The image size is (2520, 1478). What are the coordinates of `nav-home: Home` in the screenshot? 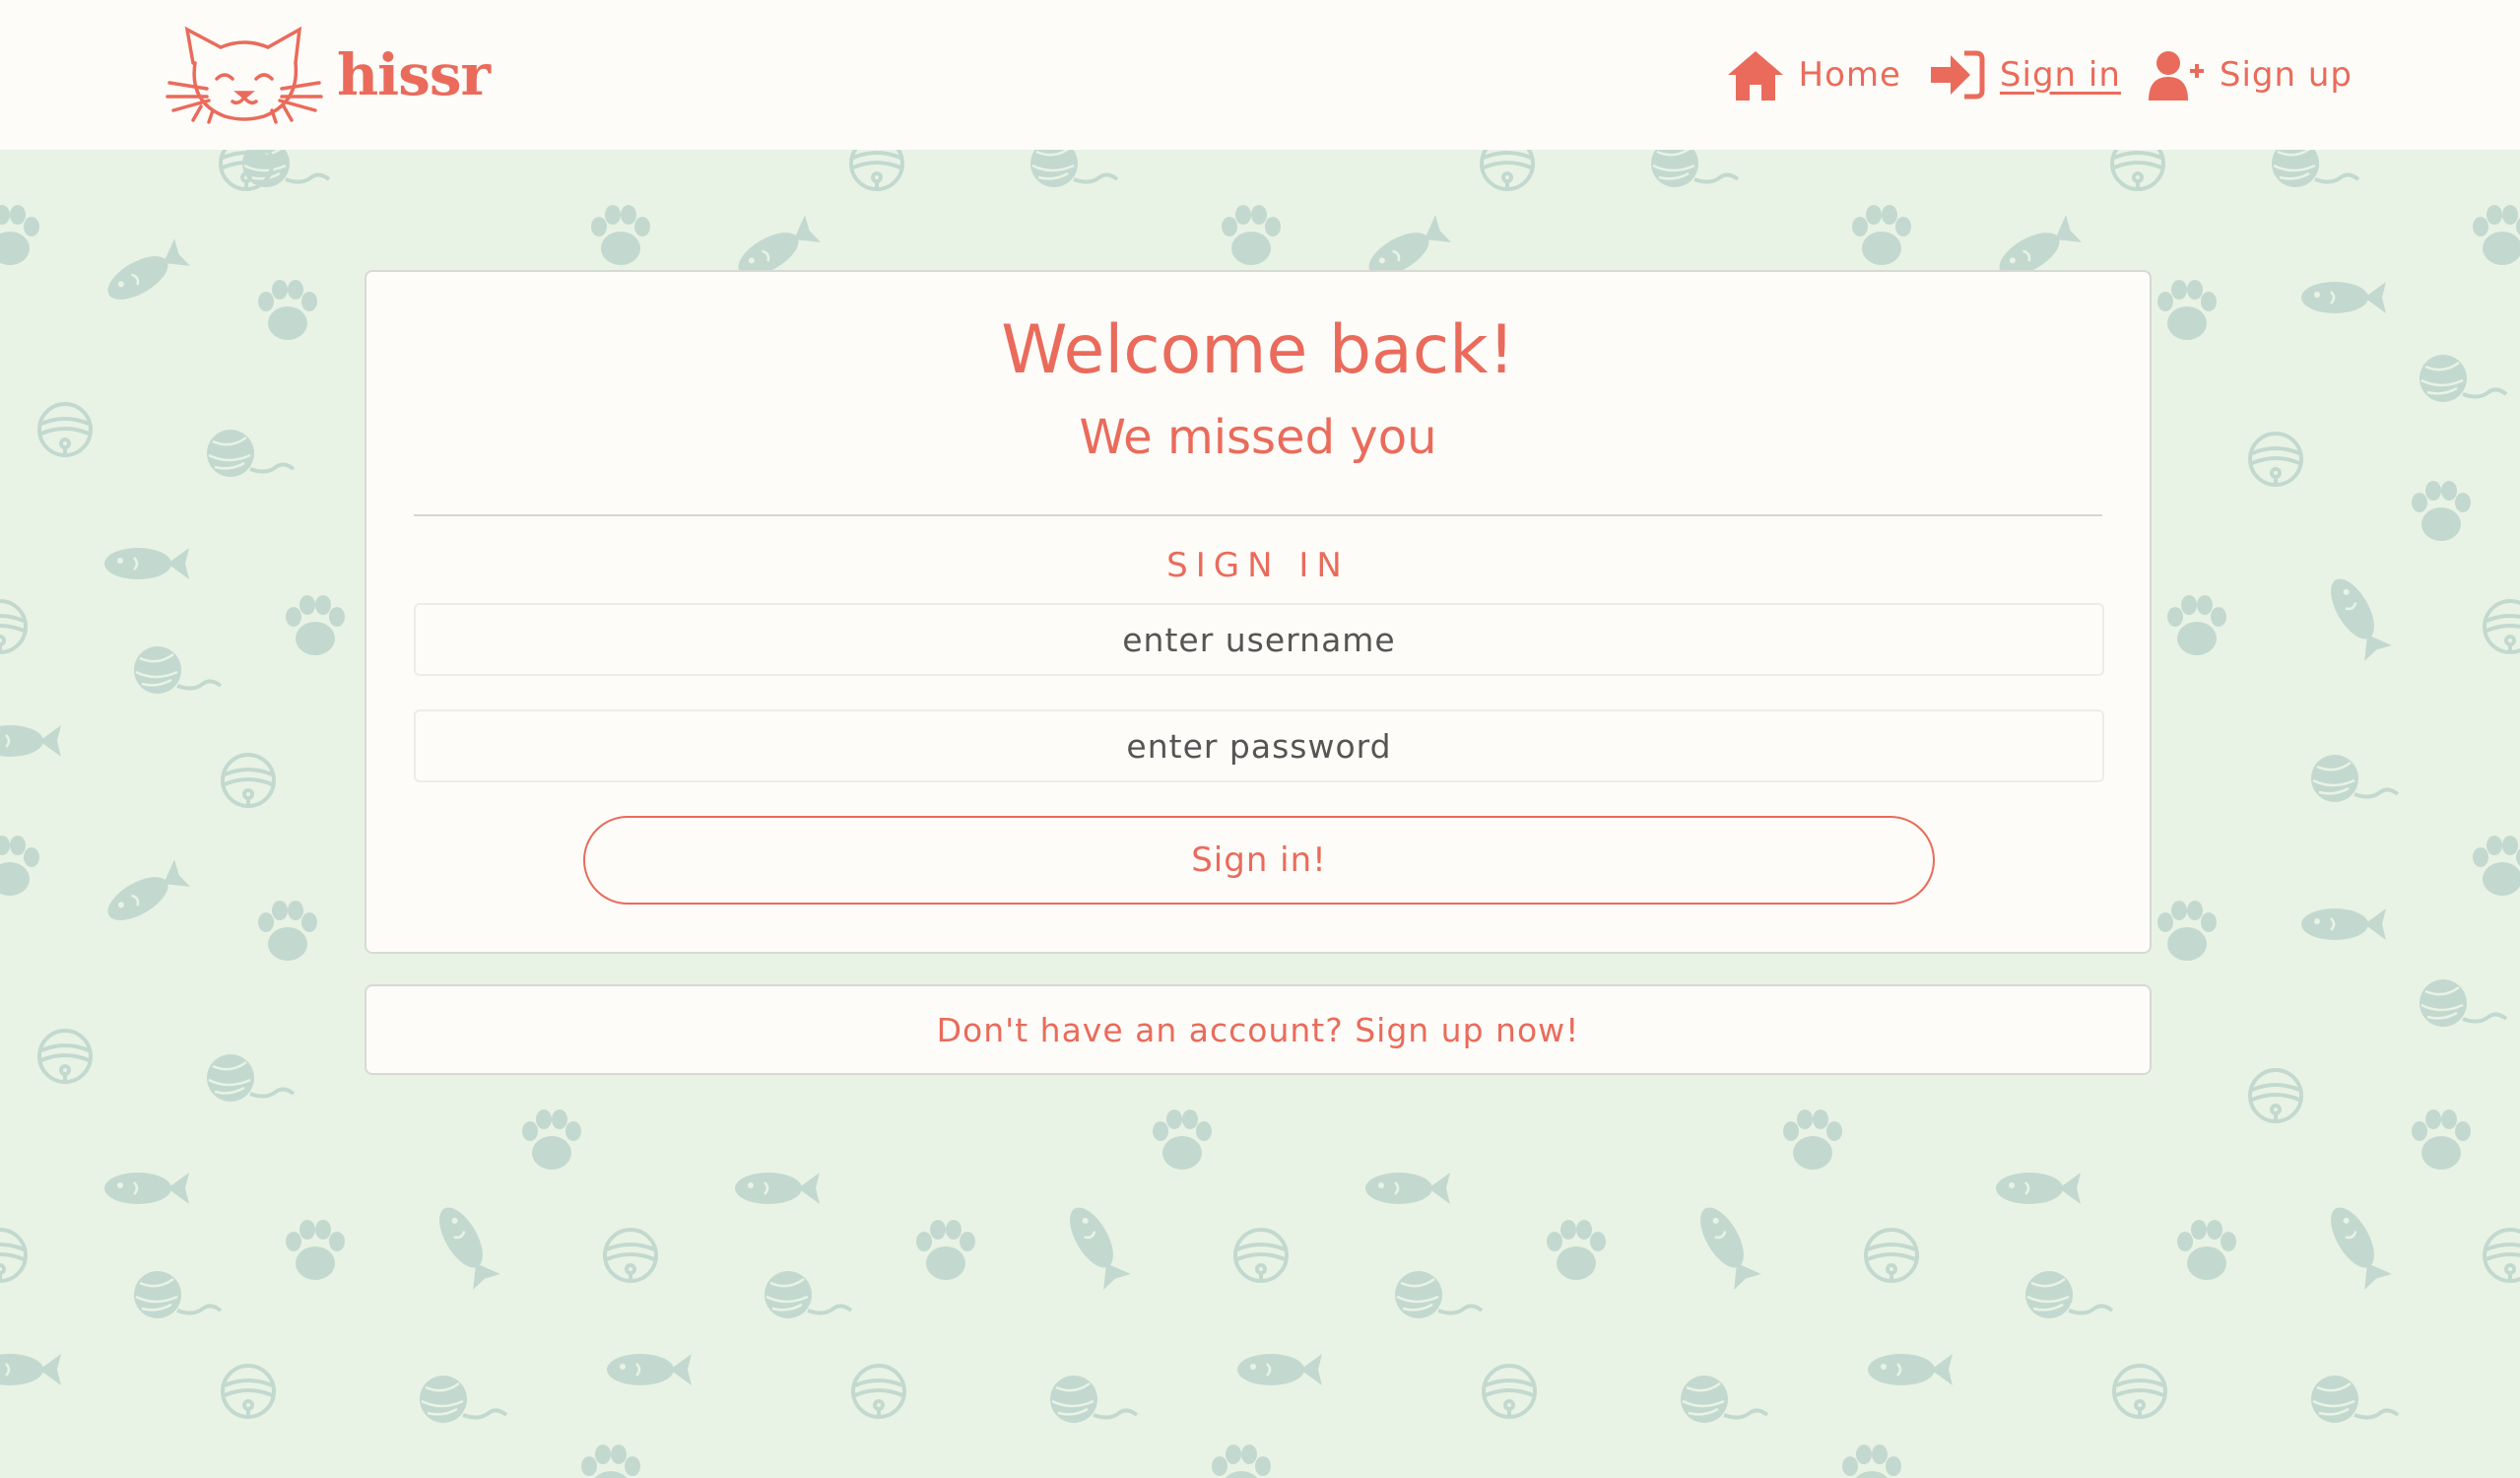 It's located at (1813, 75).